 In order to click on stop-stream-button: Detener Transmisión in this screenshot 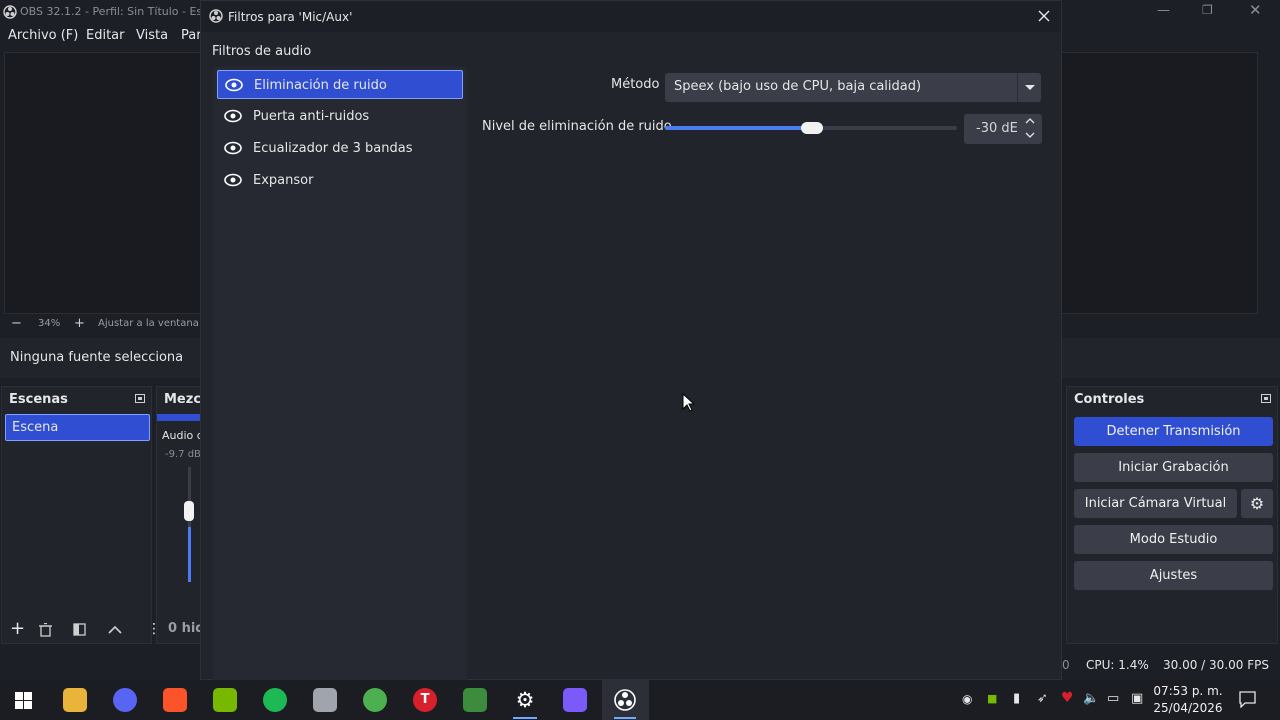, I will do `click(1173, 431)`.